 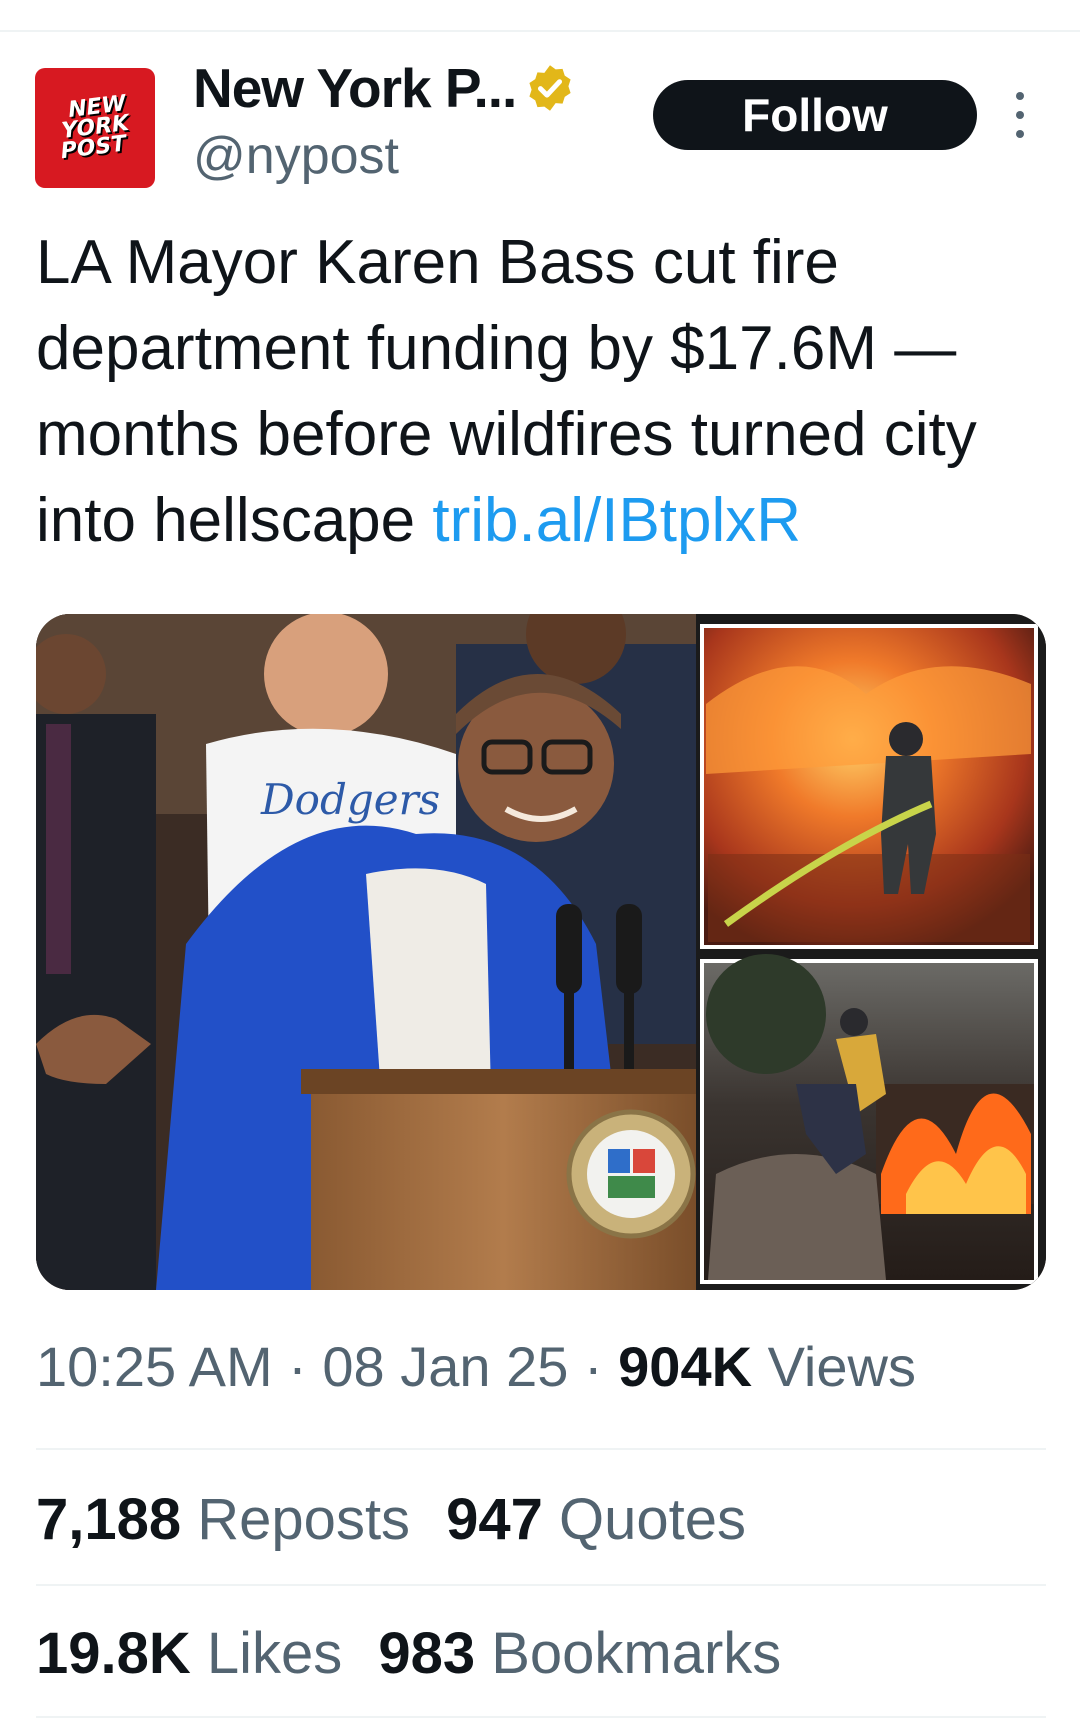 What do you see at coordinates (427, 1653) in the screenshot?
I see `bookmarks-count: 983` at bounding box center [427, 1653].